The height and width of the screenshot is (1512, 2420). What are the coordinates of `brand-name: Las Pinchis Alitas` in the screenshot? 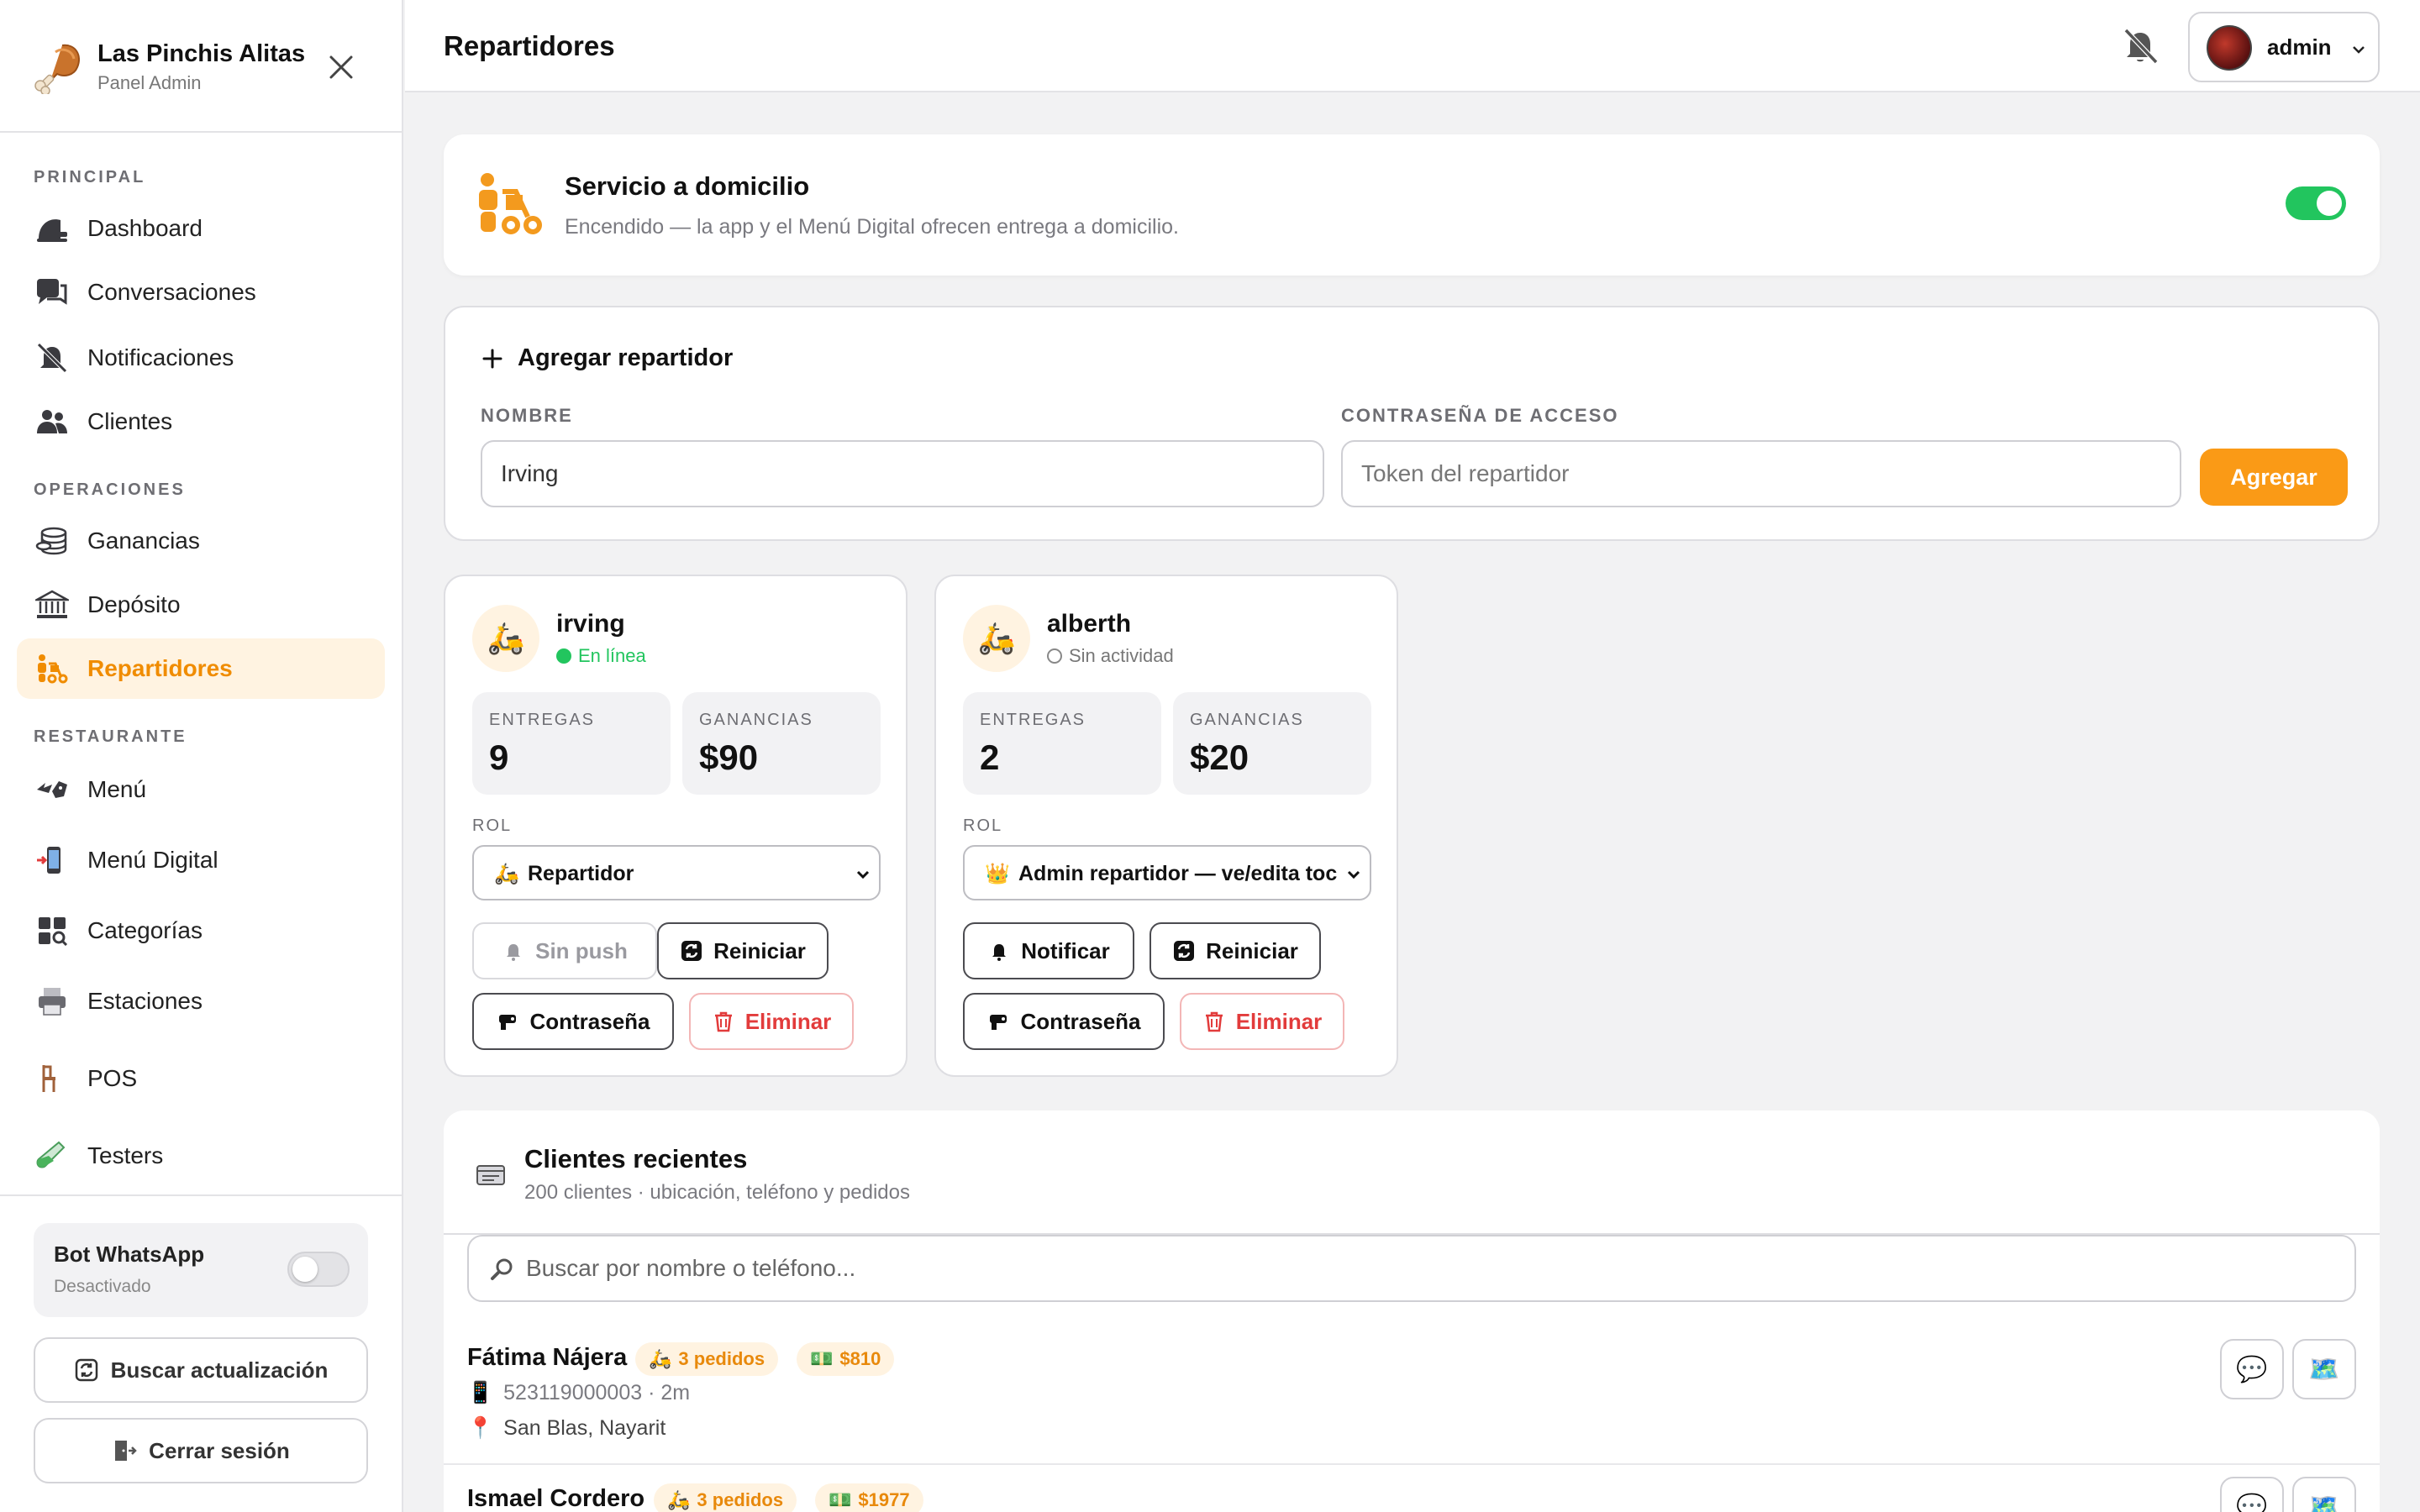 It's located at (202, 53).